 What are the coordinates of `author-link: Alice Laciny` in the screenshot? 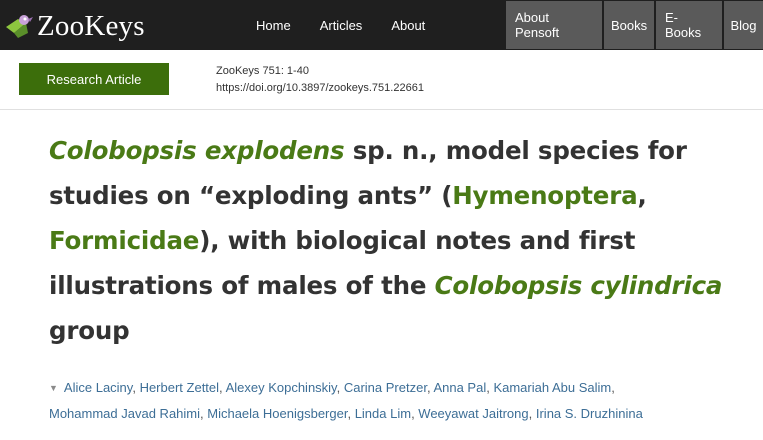 It's located at (98, 387).